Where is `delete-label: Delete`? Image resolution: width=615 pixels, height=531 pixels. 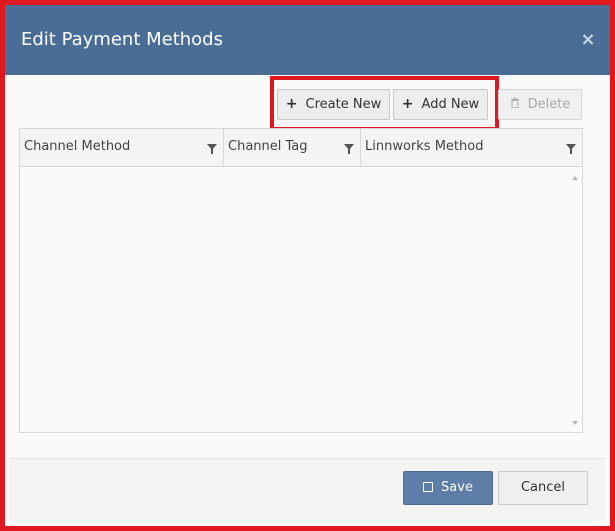 delete-label: Delete is located at coordinates (549, 104).